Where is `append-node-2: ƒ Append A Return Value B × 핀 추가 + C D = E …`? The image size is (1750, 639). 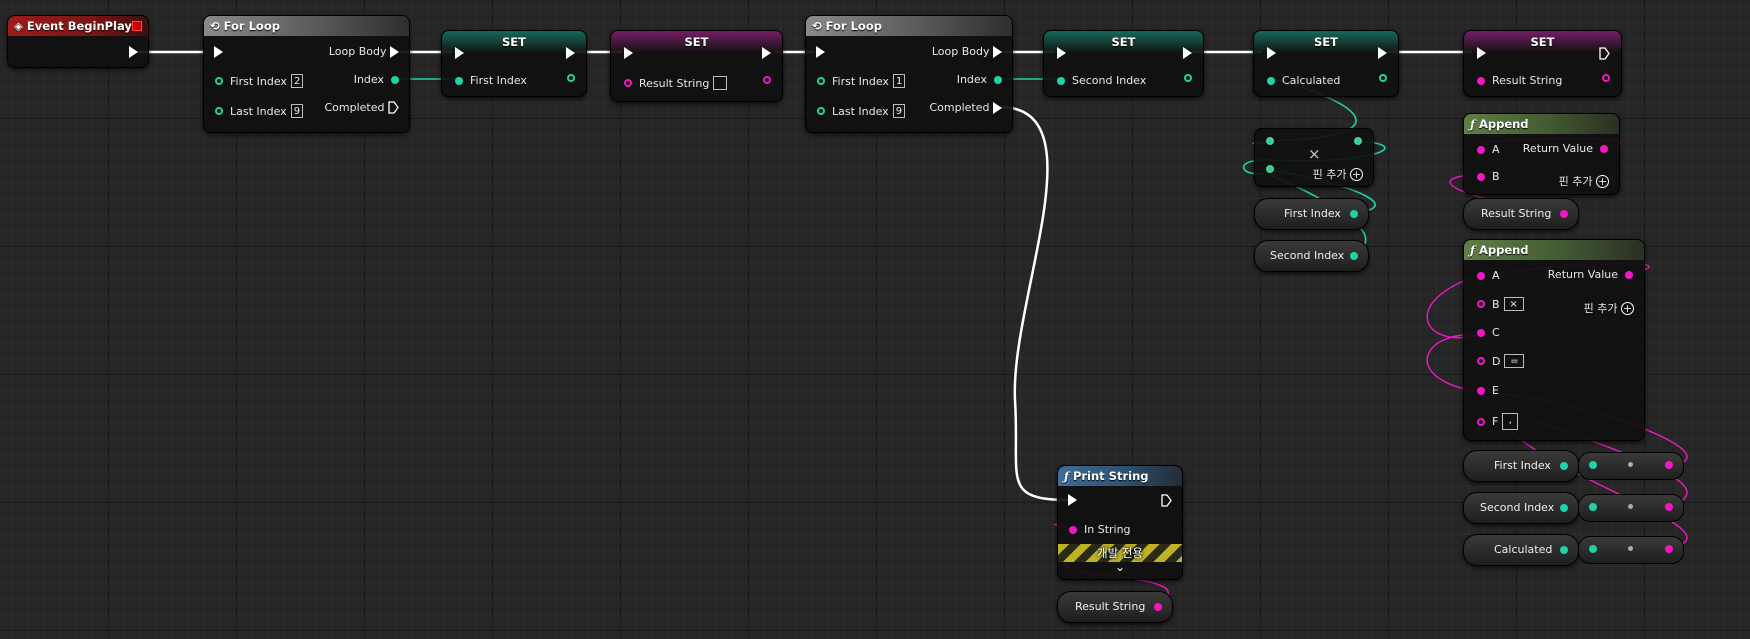 append-node-2: ƒ Append A Return Value B × 핀 추가 + C D = E … is located at coordinates (1554, 340).